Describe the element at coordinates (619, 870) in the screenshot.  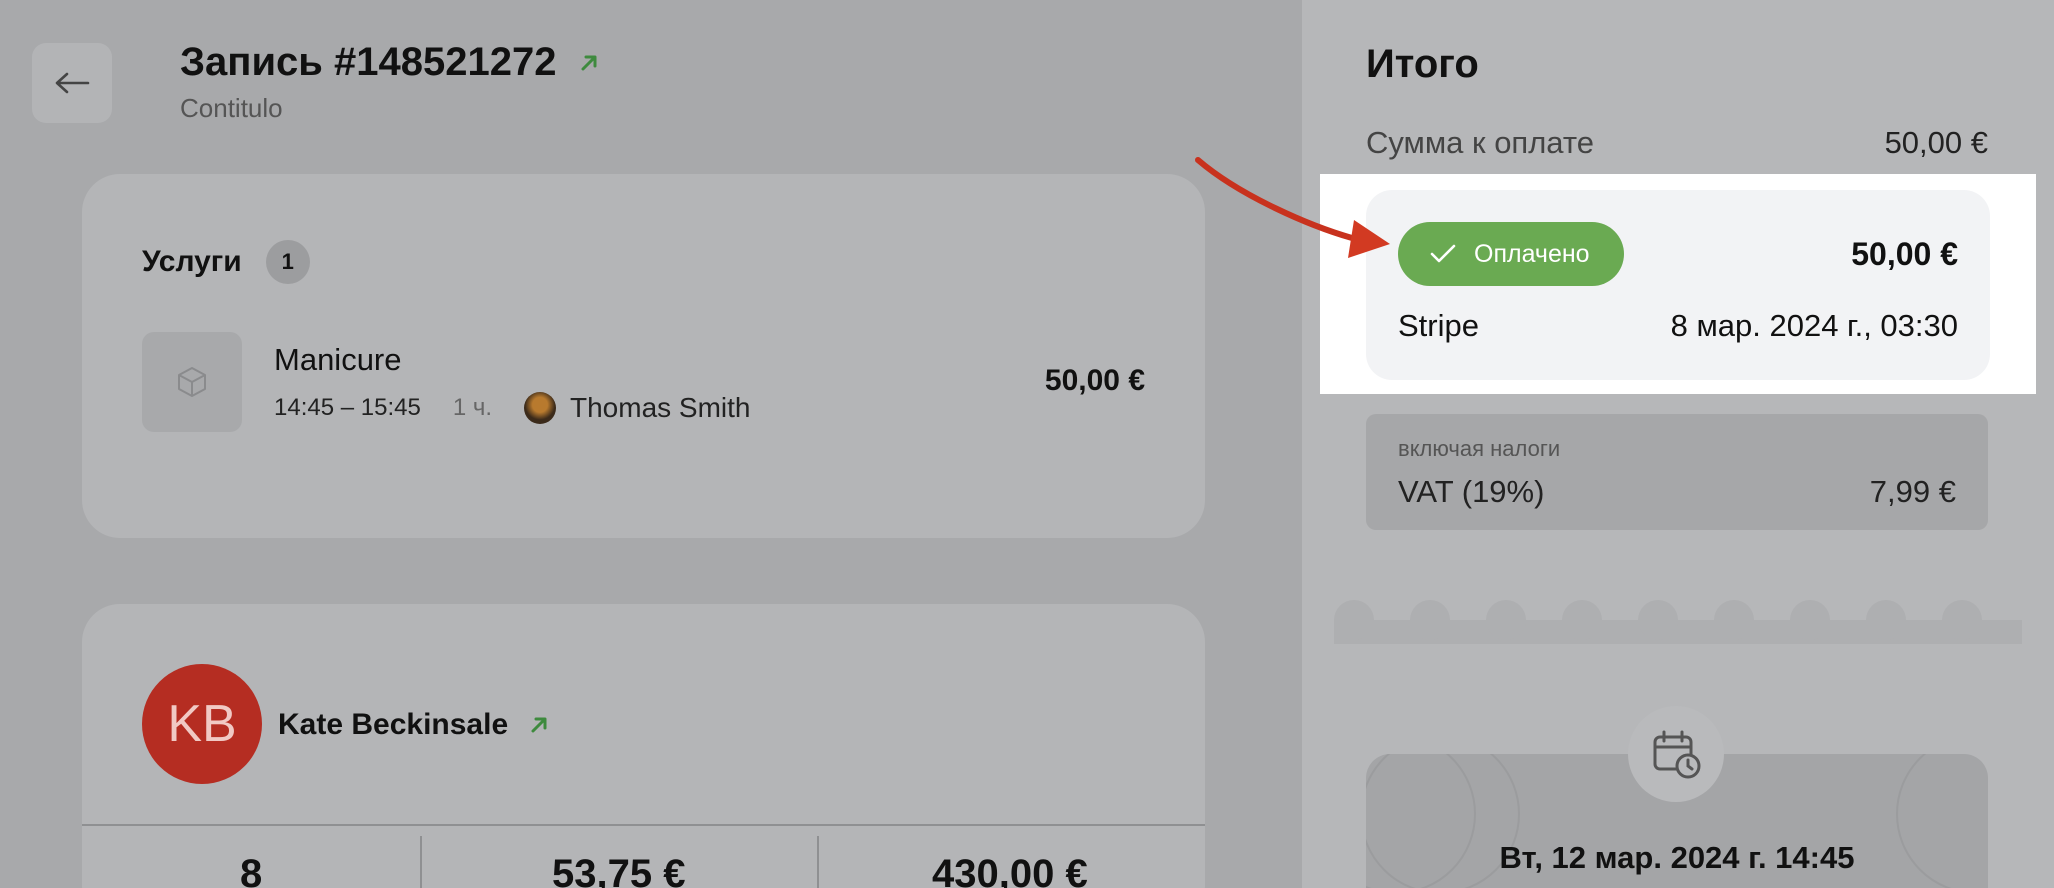
I see `client-stat-average: 53,75 €` at that location.